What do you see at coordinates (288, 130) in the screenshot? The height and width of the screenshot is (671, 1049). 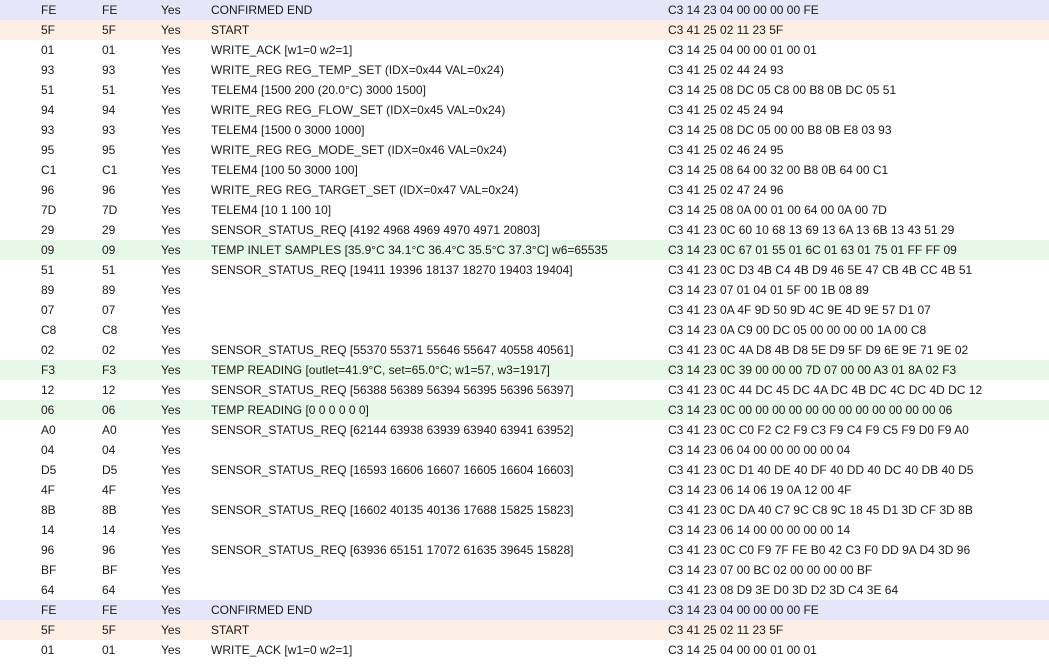 I see `decoded-cell: TELEM4 [1500 0 3000 1000]` at bounding box center [288, 130].